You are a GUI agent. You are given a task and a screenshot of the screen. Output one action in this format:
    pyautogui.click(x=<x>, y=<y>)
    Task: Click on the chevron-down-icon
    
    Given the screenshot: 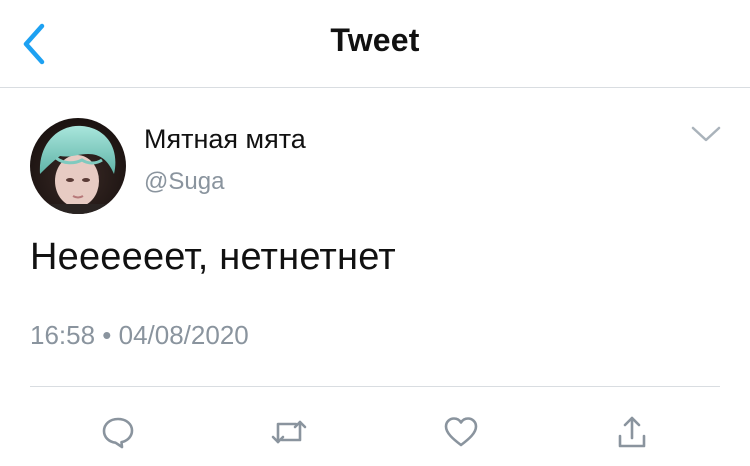 What is the action you would take?
    pyautogui.click(x=706, y=134)
    